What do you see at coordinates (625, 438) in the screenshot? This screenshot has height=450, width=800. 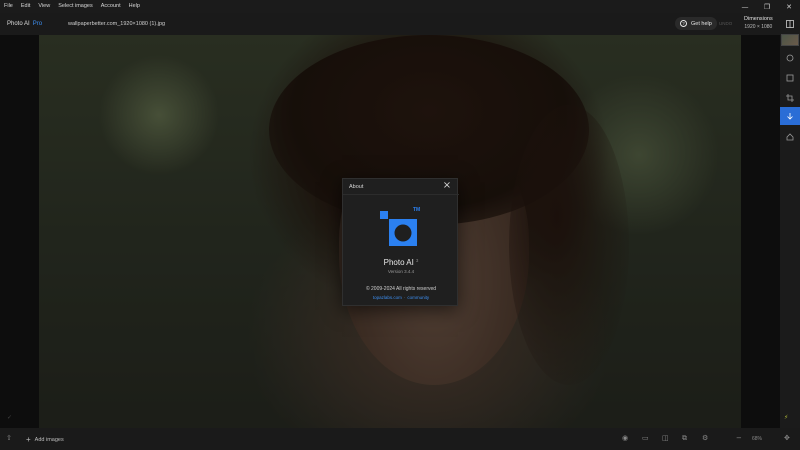 I see `eye-icon: ◉` at bounding box center [625, 438].